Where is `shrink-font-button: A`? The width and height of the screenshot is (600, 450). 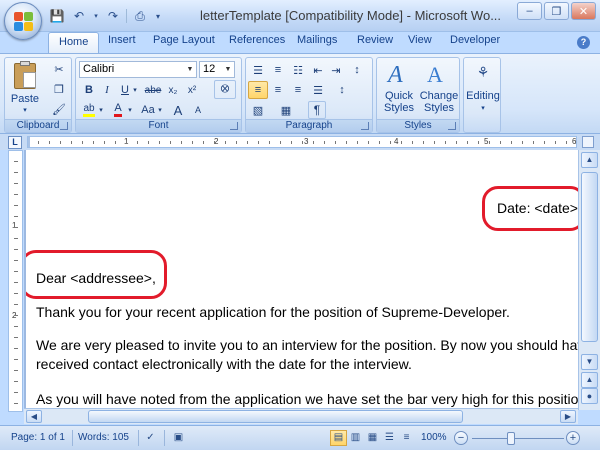 shrink-font-button: A is located at coordinates (198, 110).